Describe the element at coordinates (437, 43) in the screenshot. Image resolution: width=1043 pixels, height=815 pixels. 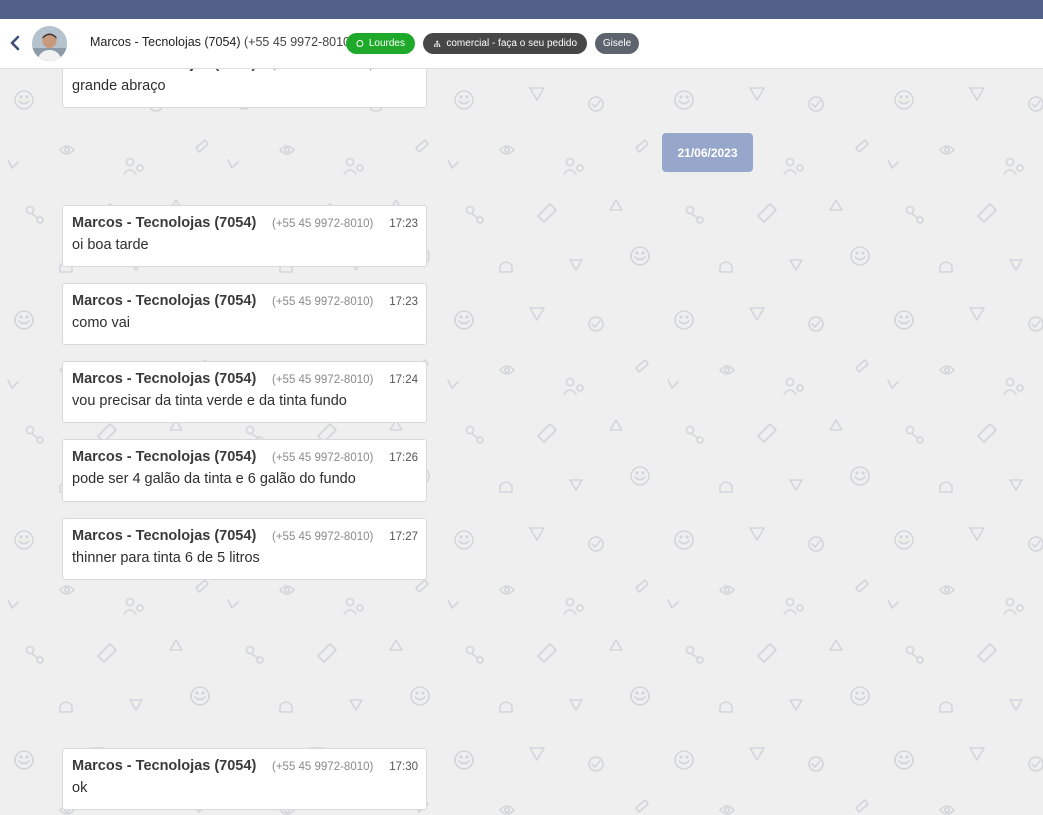
I see `org-chart-icon` at that location.